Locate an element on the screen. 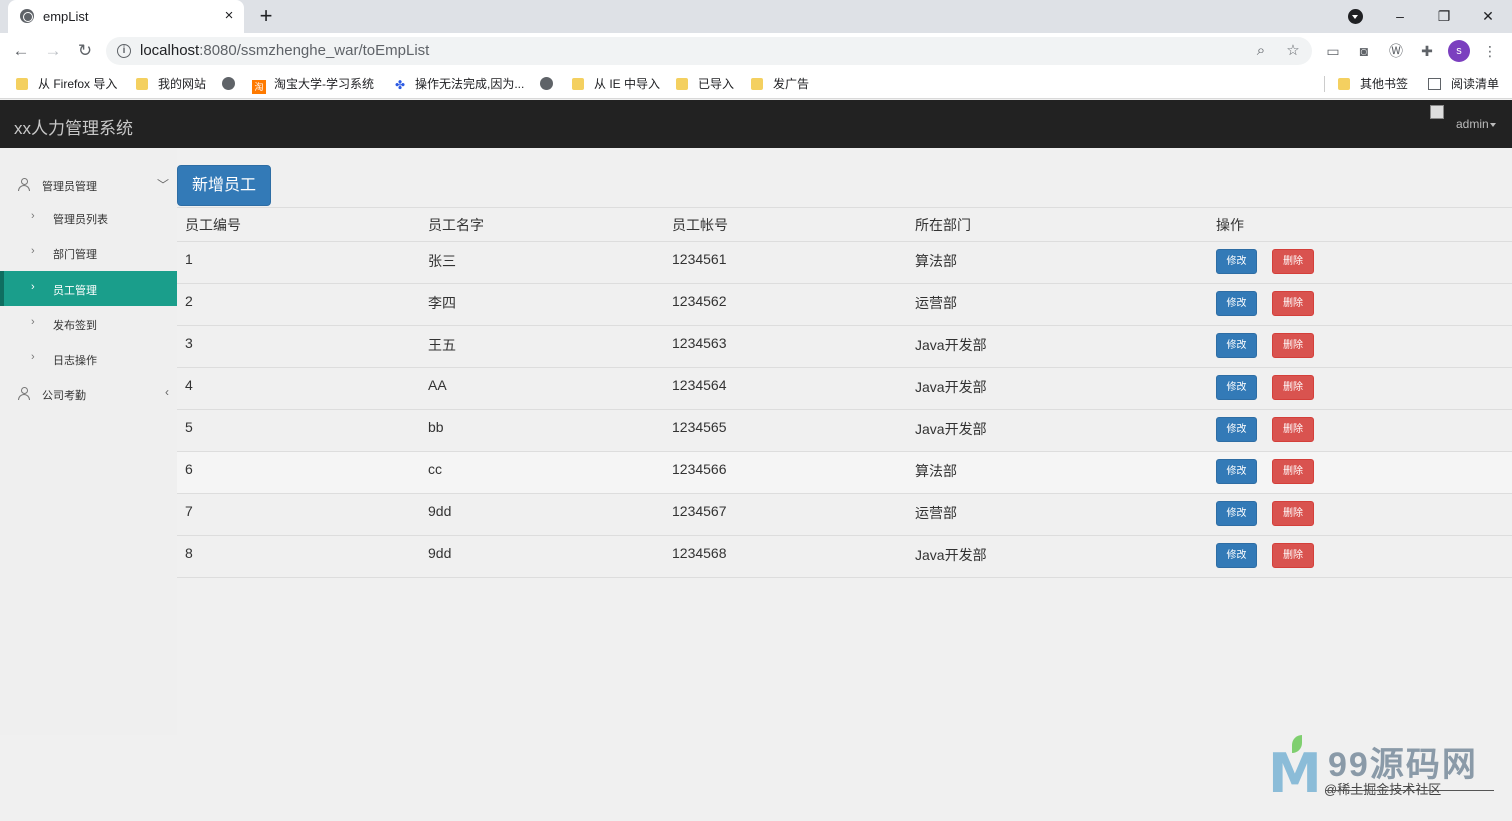 This screenshot has height=821, width=1512. url-path: :8080/ssmzhenghe_war/toEmpList is located at coordinates (314, 50).